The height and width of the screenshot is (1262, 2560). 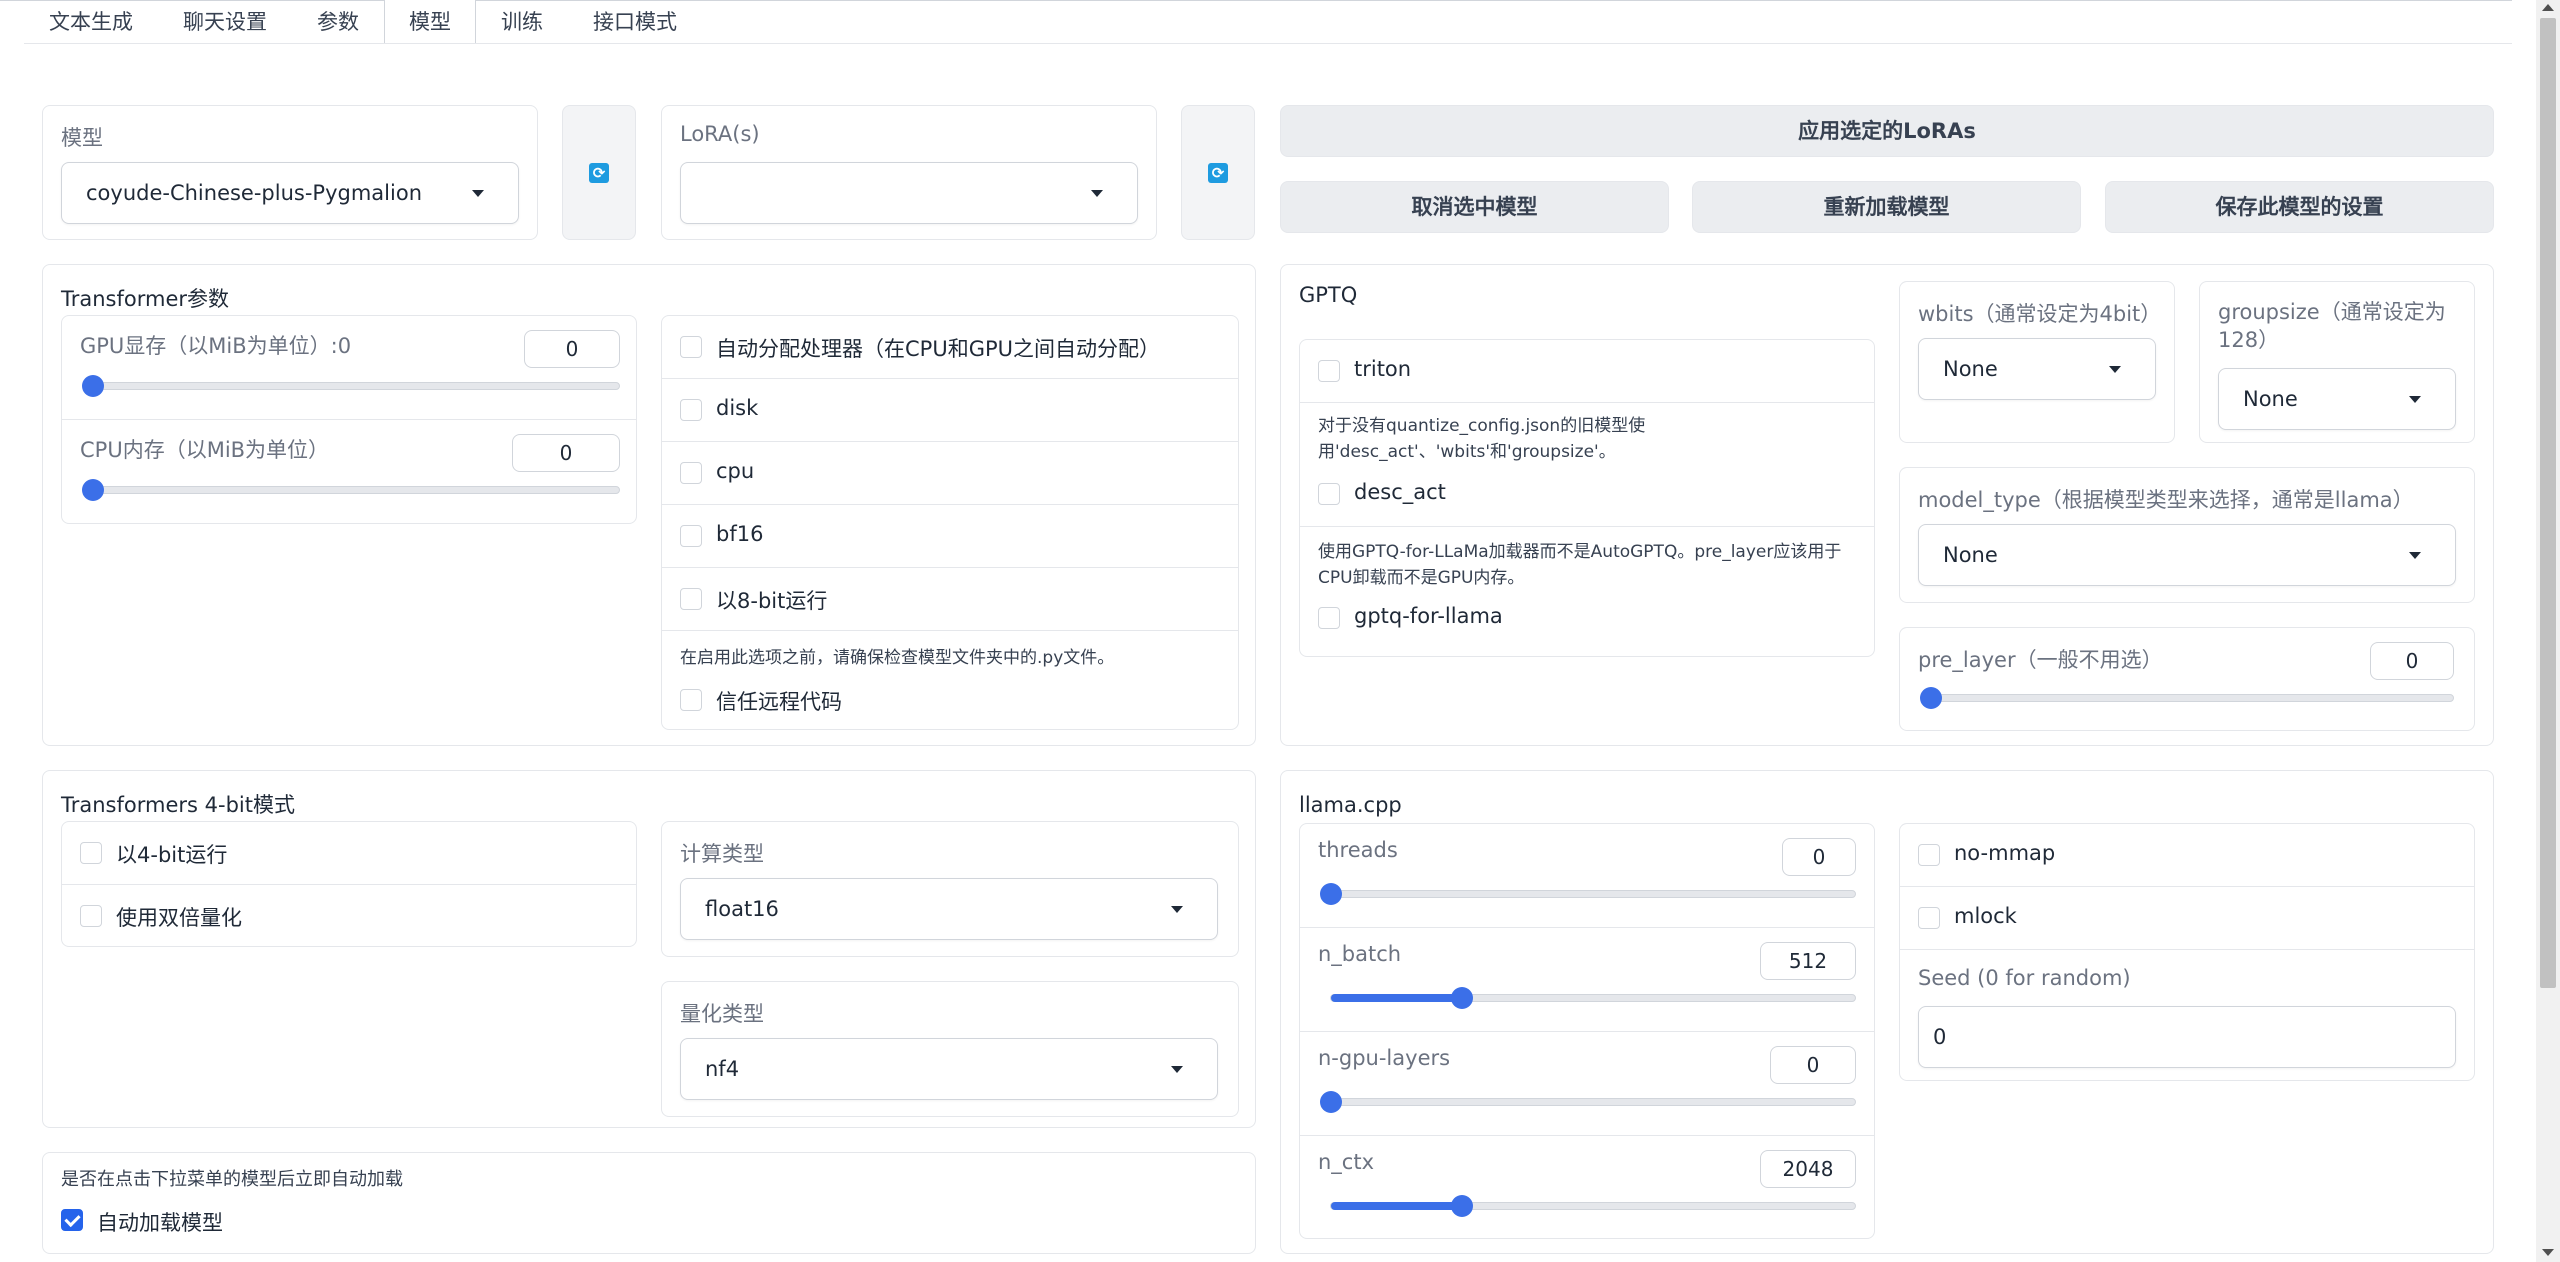 What do you see at coordinates (349, 853) in the screenshot?
I see `load-4bit-row: 以4-bit运行` at bounding box center [349, 853].